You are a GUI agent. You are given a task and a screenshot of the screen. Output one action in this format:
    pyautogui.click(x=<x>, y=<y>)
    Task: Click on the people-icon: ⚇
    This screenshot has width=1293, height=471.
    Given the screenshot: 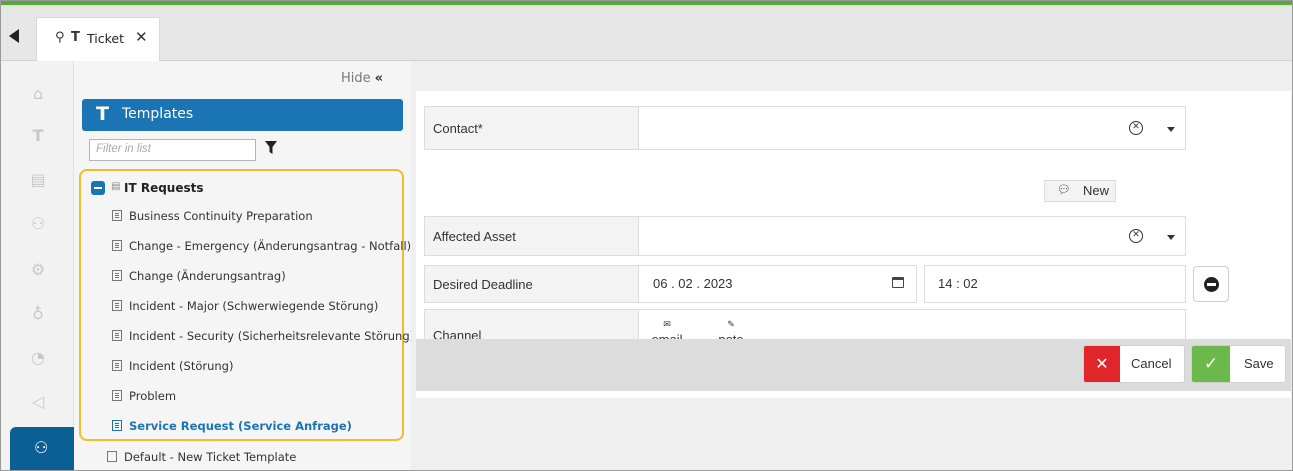 What is the action you would take?
    pyautogui.click(x=38, y=224)
    